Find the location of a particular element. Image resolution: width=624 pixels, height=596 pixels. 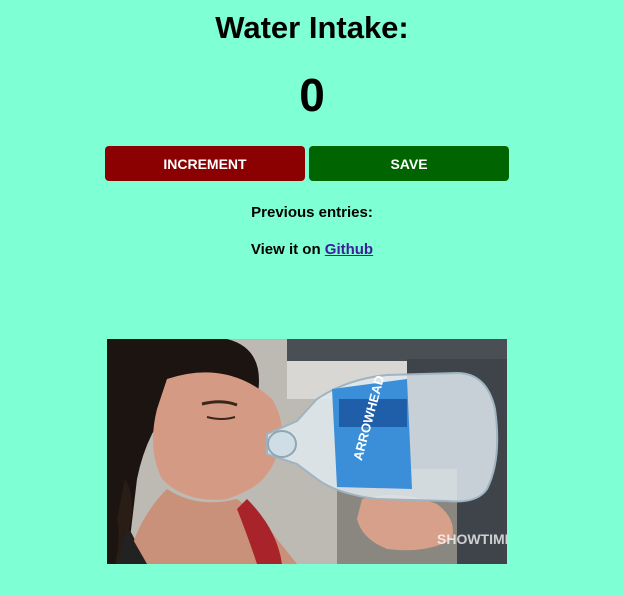

increment-button: Increment is located at coordinates (205, 163).